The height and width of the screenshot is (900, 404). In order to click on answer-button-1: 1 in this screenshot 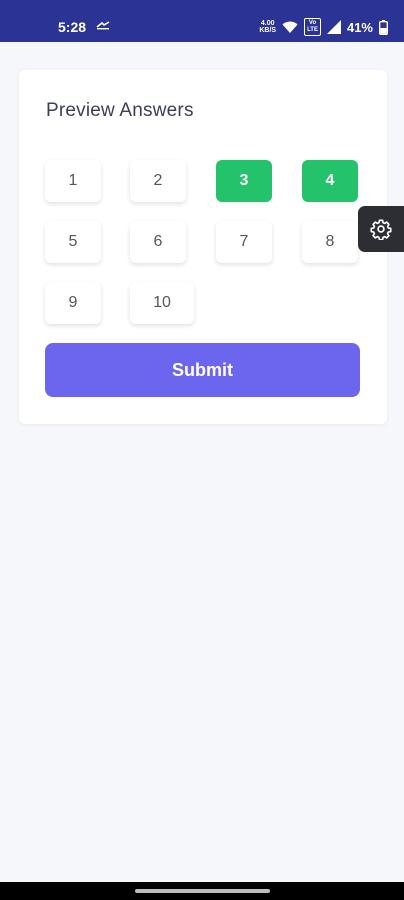, I will do `click(73, 181)`.